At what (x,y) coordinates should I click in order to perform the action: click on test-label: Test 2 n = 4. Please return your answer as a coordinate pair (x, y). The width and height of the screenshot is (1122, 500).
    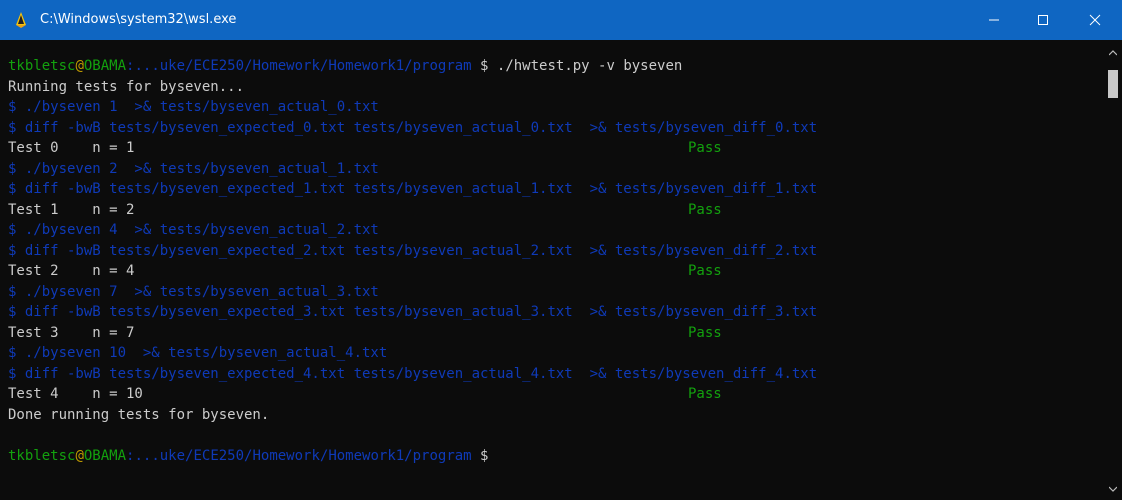
    Looking at the image, I should click on (71, 271).